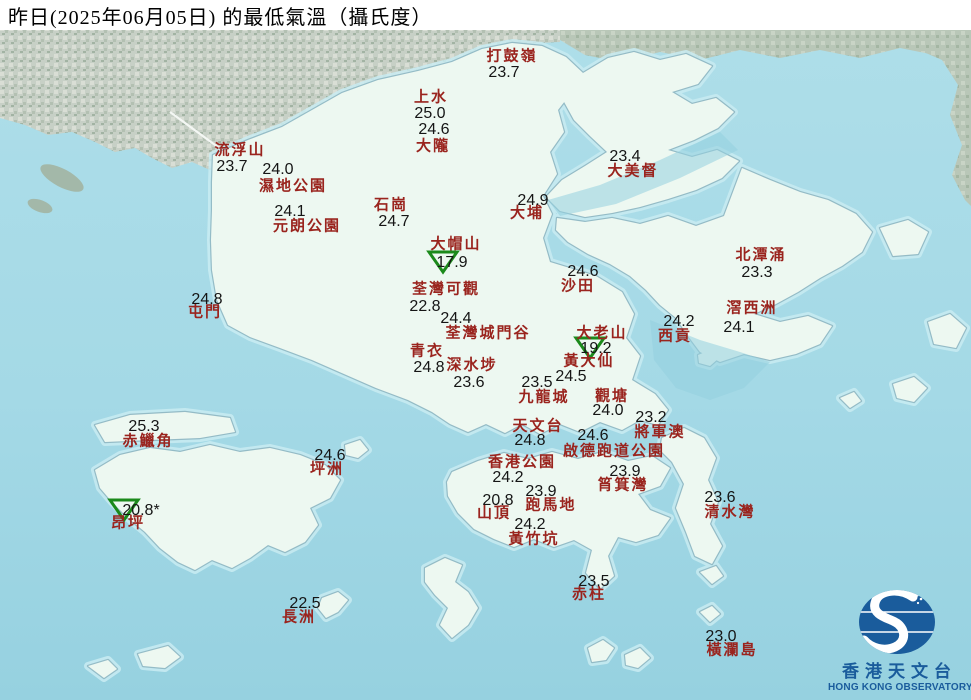 This screenshot has width=971, height=700. What do you see at coordinates (899, 671) in the screenshot?
I see `hko-logo-name-zh: 香港天文台` at bounding box center [899, 671].